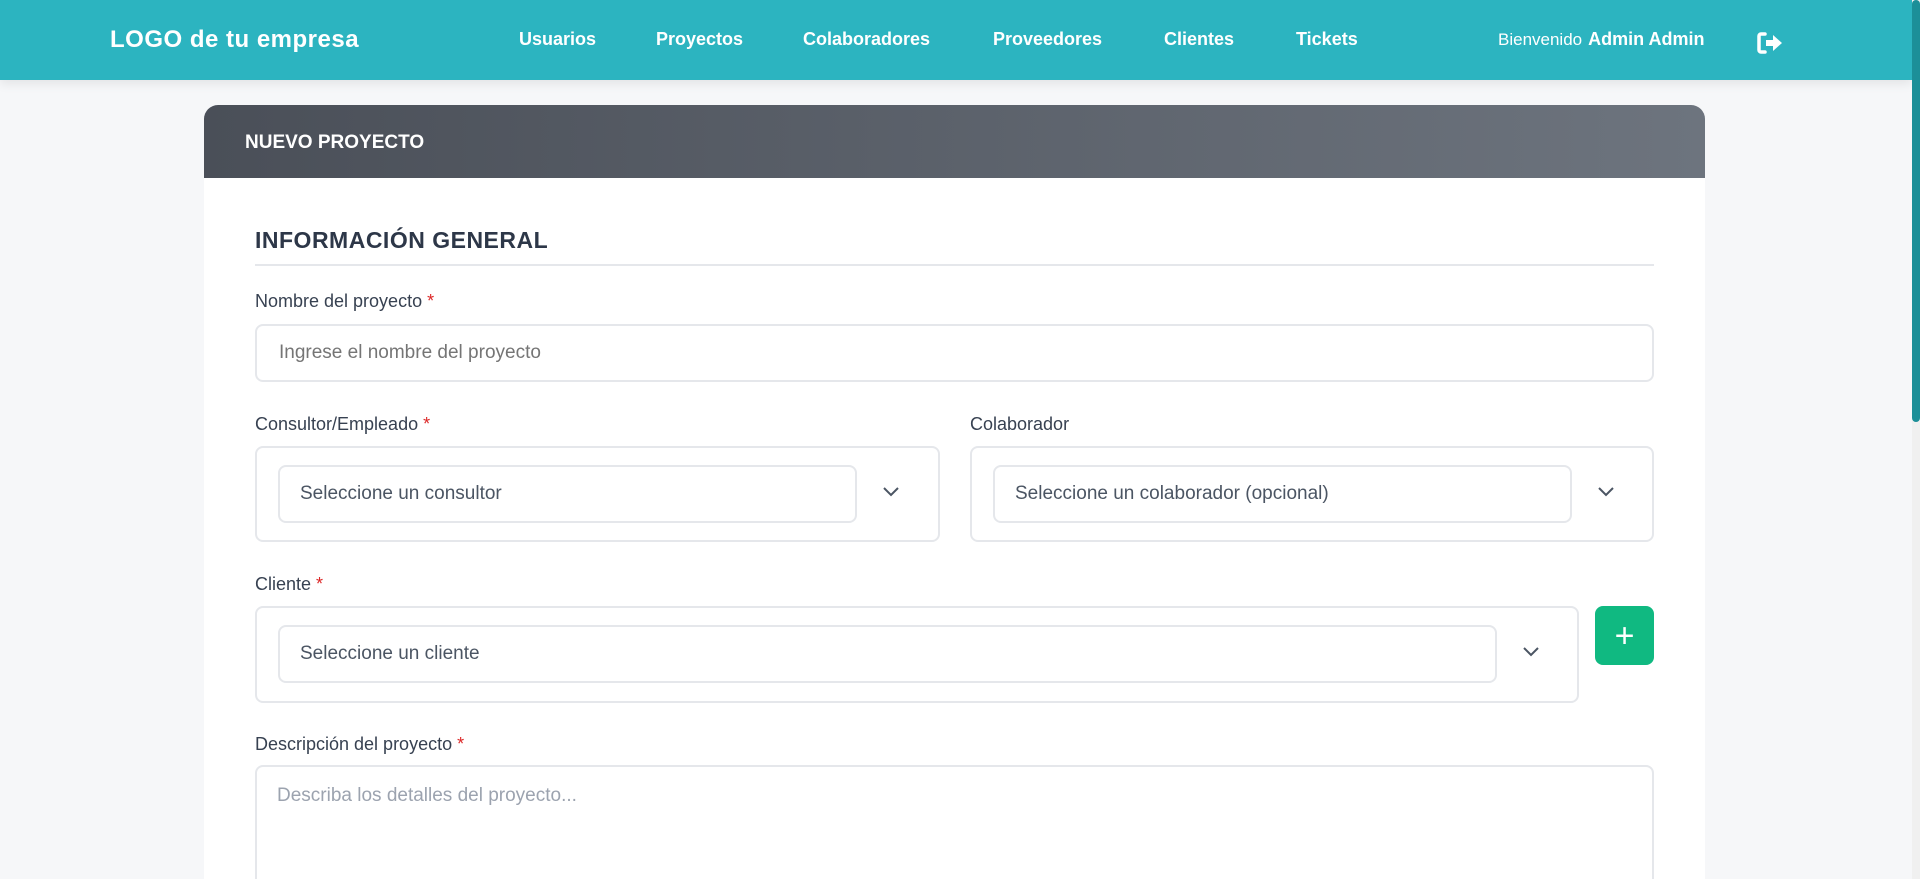  Describe the element at coordinates (1020, 424) in the screenshot. I see `colaborador-label: Colaborador` at that location.